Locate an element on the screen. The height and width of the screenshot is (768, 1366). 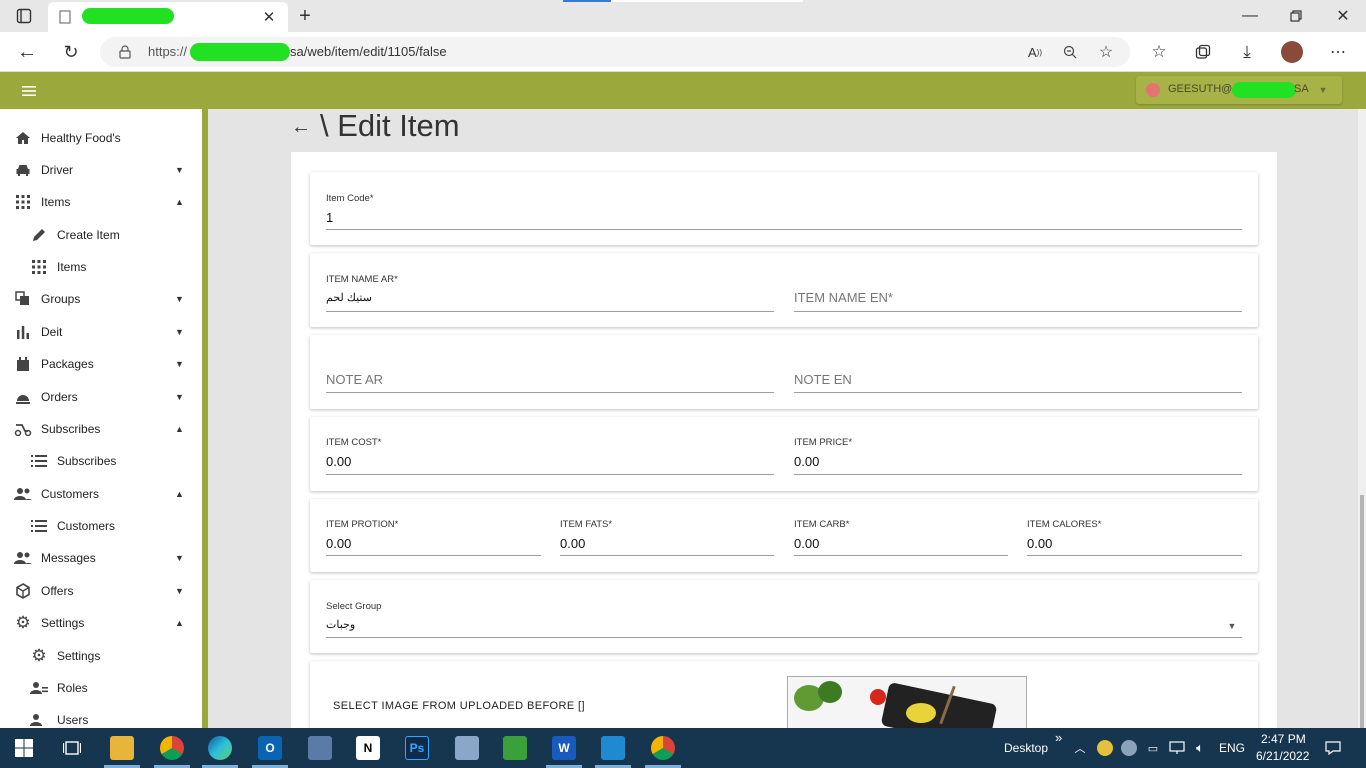
sidebar-item-label: Customers is located at coordinates (86, 526).